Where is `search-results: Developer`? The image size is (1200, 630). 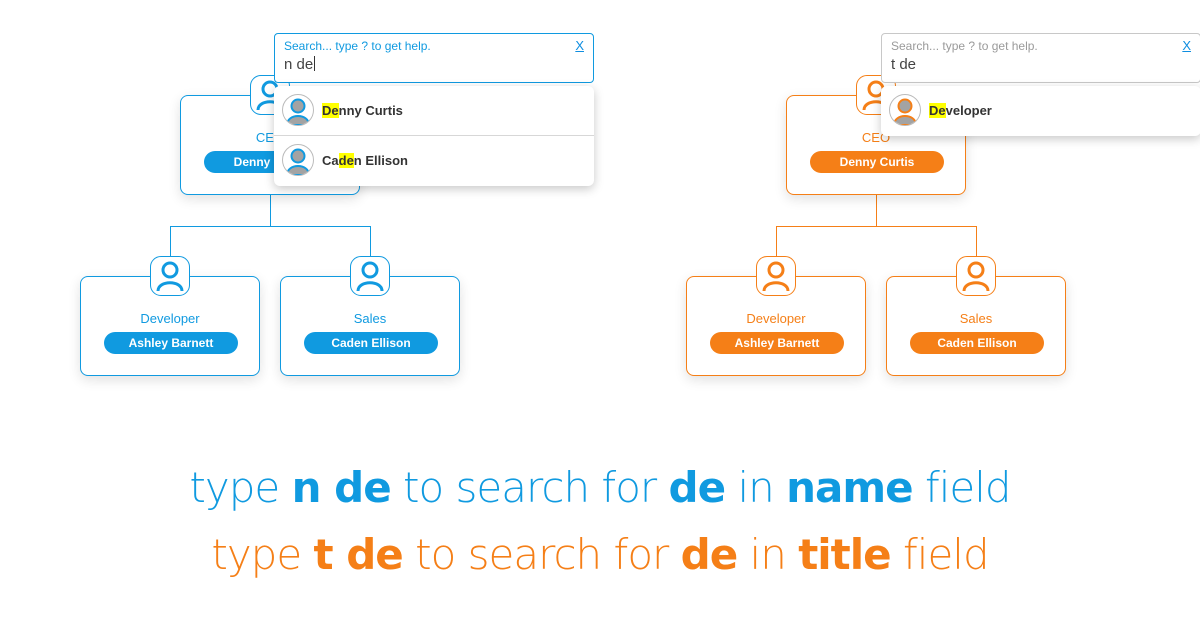 search-results: Developer is located at coordinates (1040, 111).